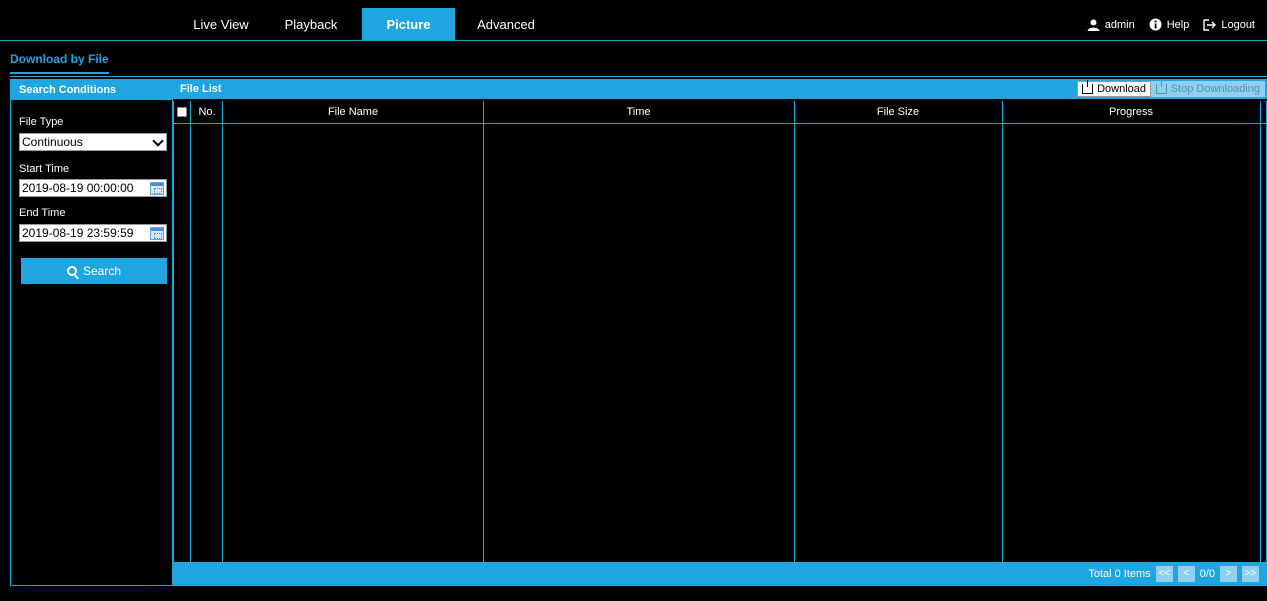  What do you see at coordinates (1210, 24) in the screenshot?
I see `logout-icon` at bounding box center [1210, 24].